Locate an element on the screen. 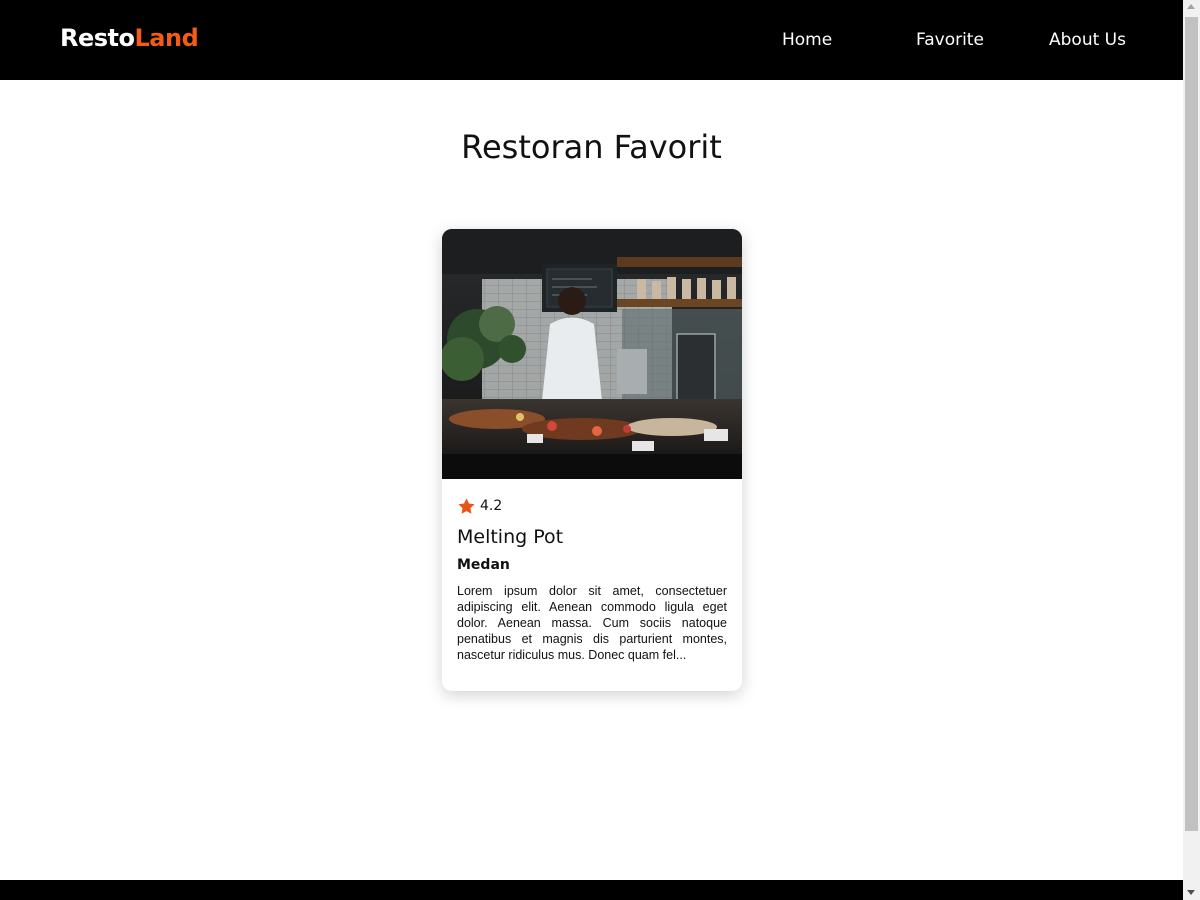  rating-value: 4.2 is located at coordinates (491, 506).